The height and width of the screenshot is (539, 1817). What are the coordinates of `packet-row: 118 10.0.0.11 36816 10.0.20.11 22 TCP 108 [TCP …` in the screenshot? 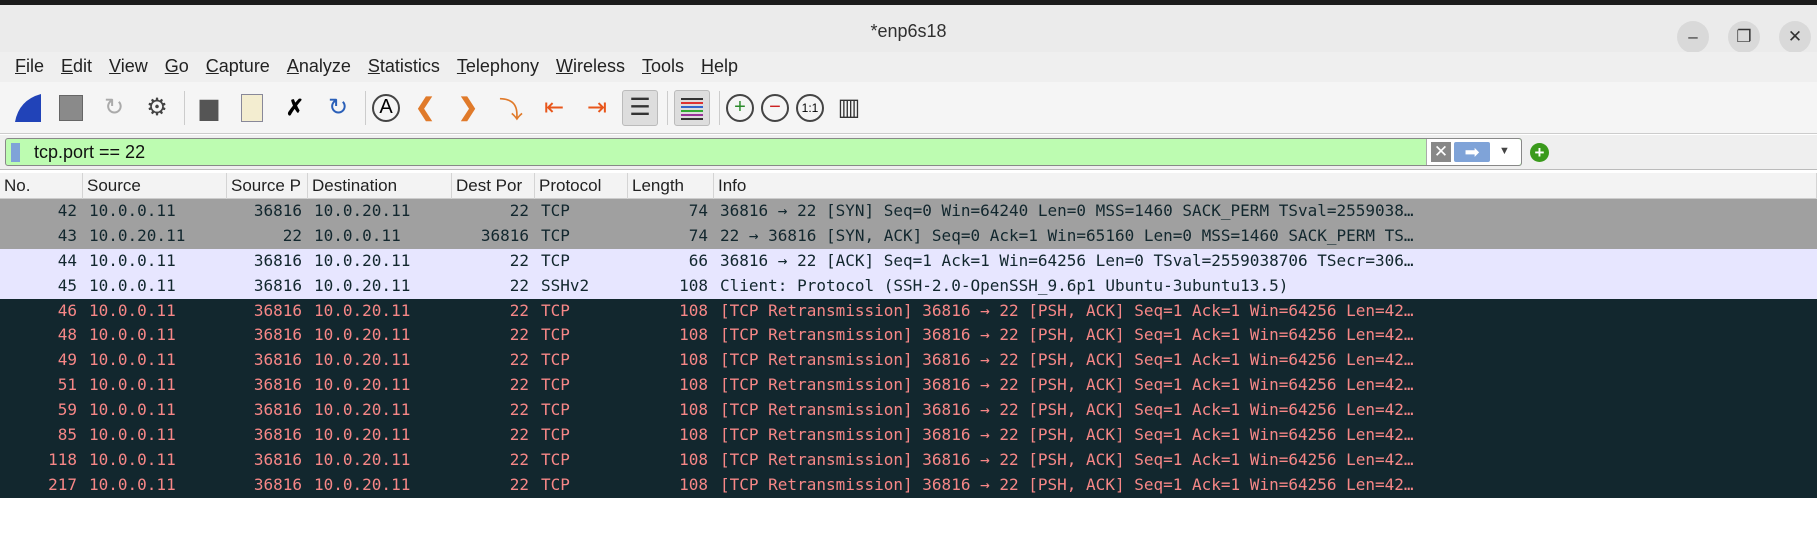 It's located at (908, 460).